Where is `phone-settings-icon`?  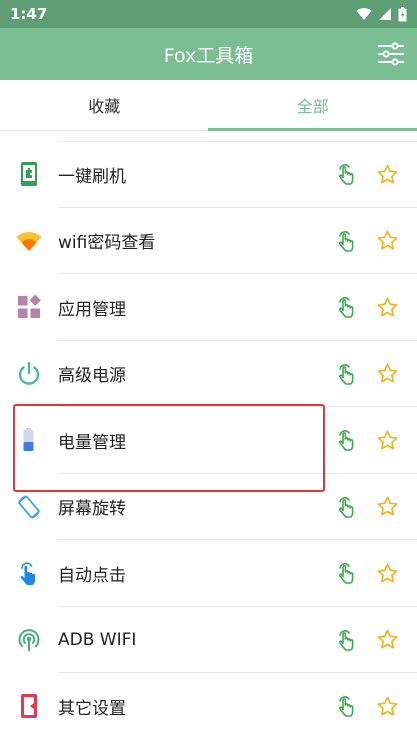 phone-settings-icon is located at coordinates (29, 706).